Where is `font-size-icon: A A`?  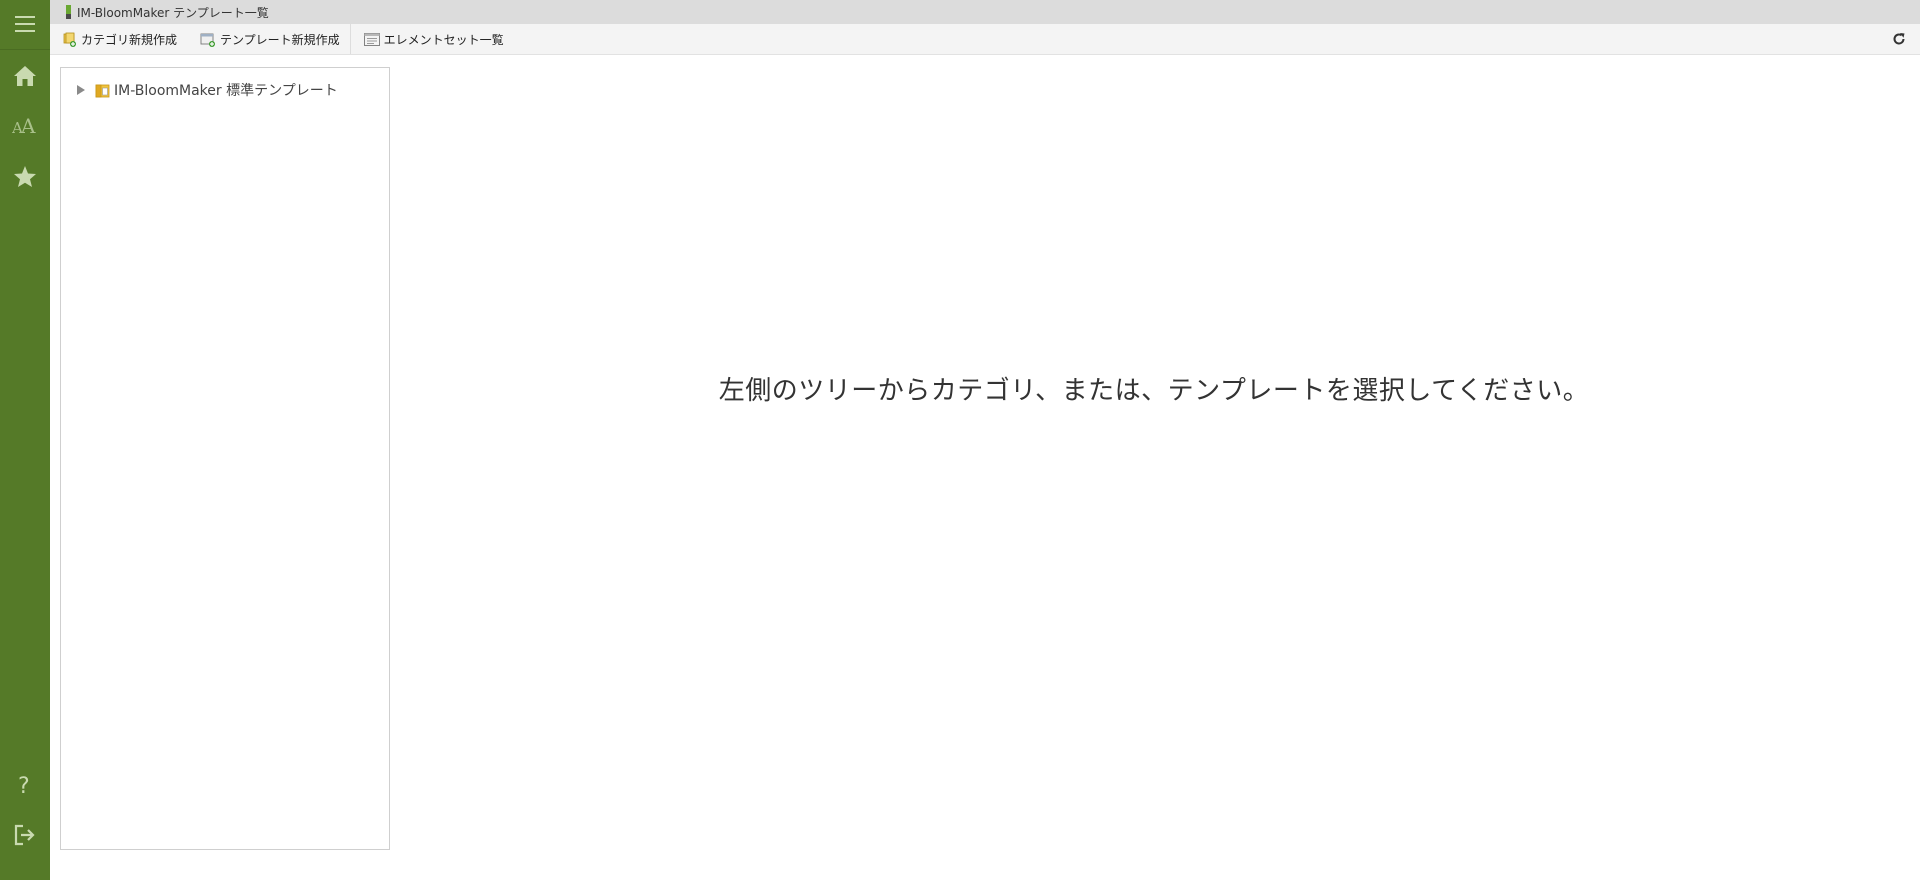
font-size-icon: A A is located at coordinates (25, 126).